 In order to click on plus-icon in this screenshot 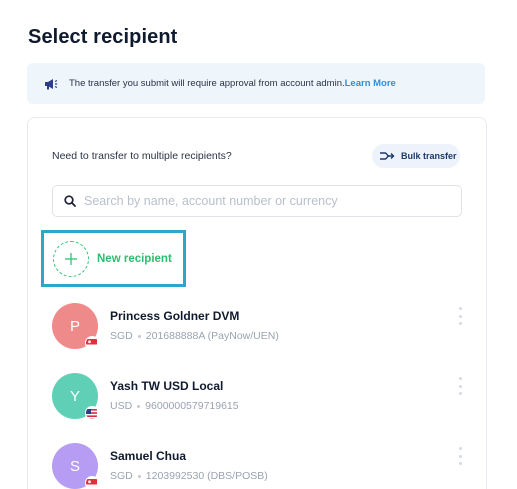, I will do `click(71, 258)`.